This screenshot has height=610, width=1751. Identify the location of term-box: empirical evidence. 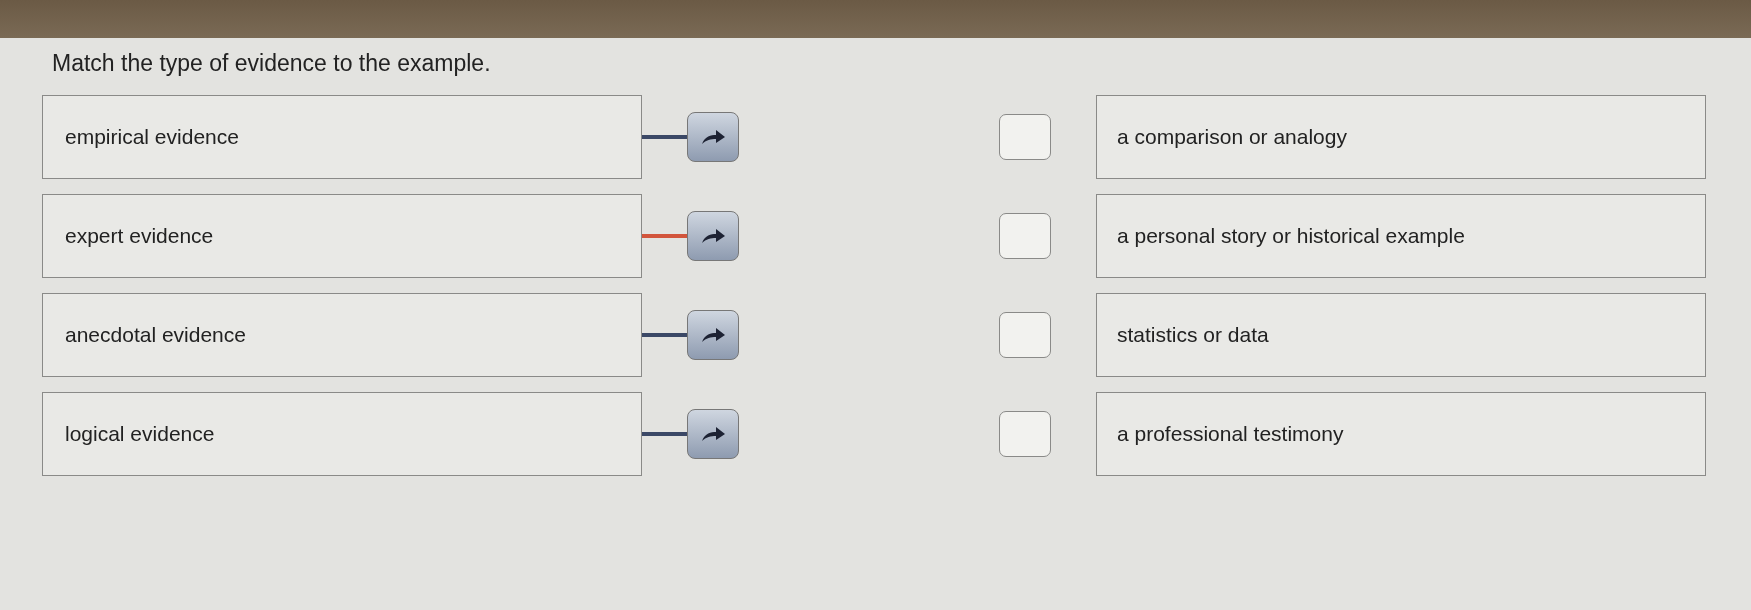
(342, 136).